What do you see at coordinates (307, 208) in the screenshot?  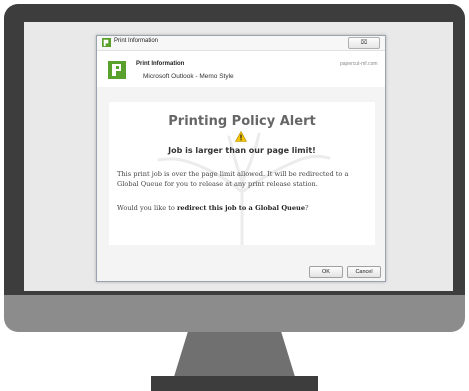 I see `question-suffix: ?` at bounding box center [307, 208].